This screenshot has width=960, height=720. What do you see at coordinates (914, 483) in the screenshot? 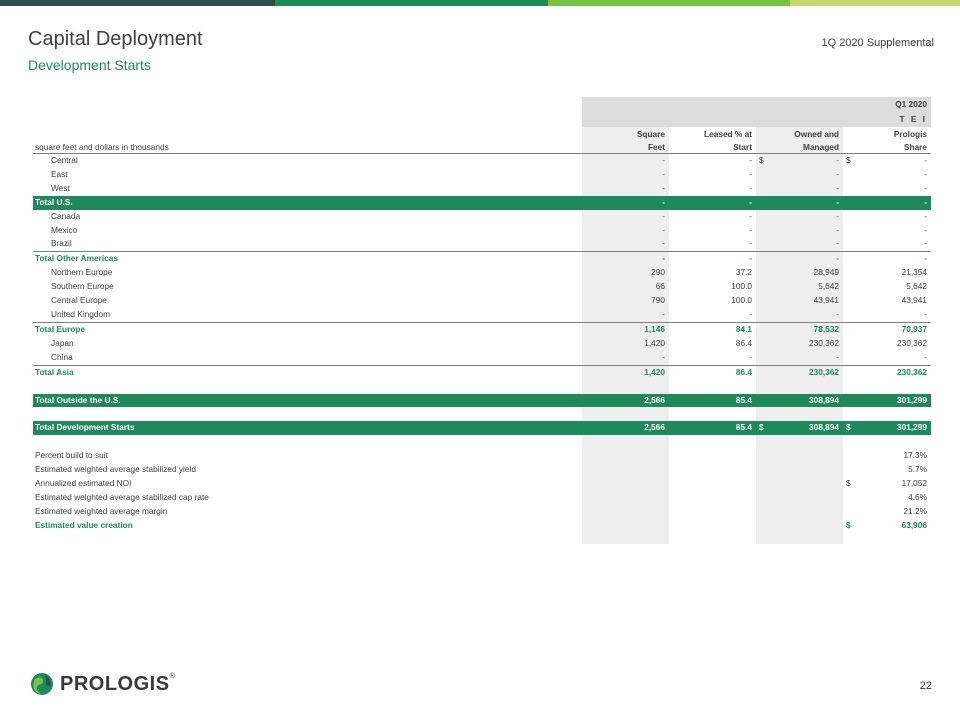
I see `value-text: 17,052` at bounding box center [914, 483].